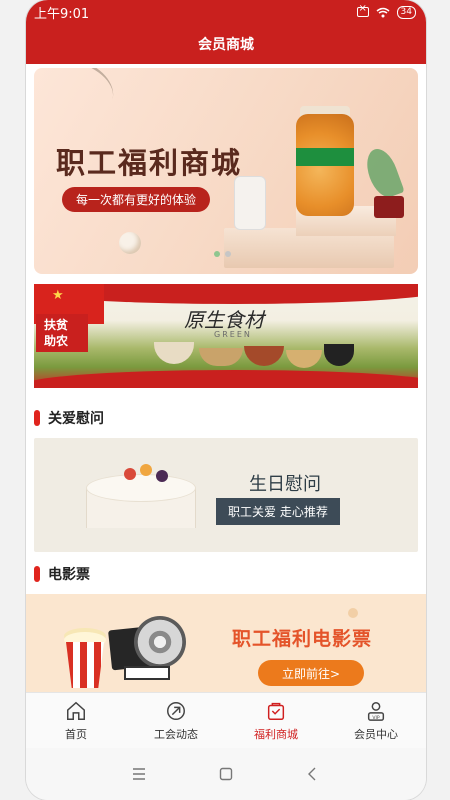 The width and height of the screenshot is (450, 800). I want to click on soybean-bowl-image, so click(304, 359).